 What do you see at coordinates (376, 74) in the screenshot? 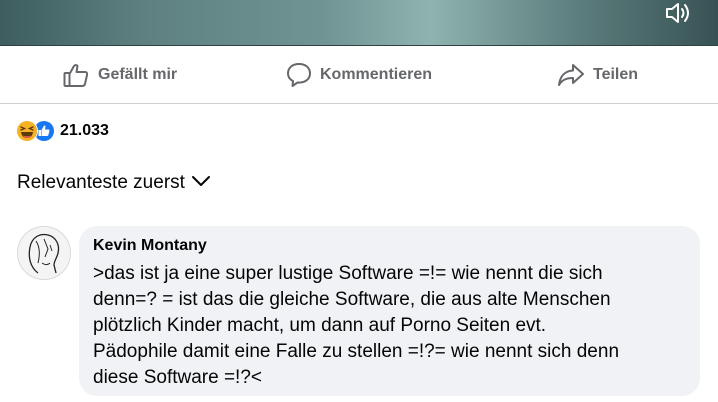
I see `comment-label: Kommentieren` at bounding box center [376, 74].